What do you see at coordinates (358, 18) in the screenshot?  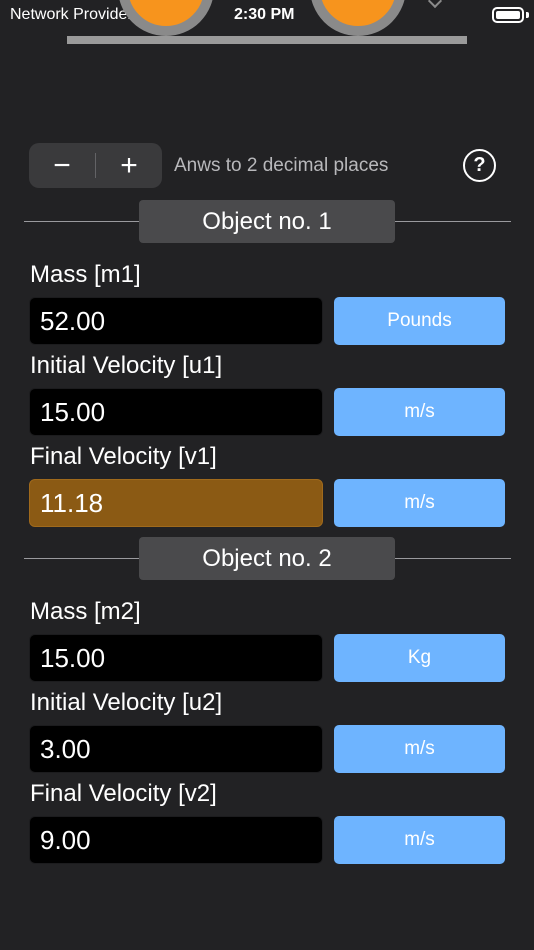 I see `object-2-ball` at bounding box center [358, 18].